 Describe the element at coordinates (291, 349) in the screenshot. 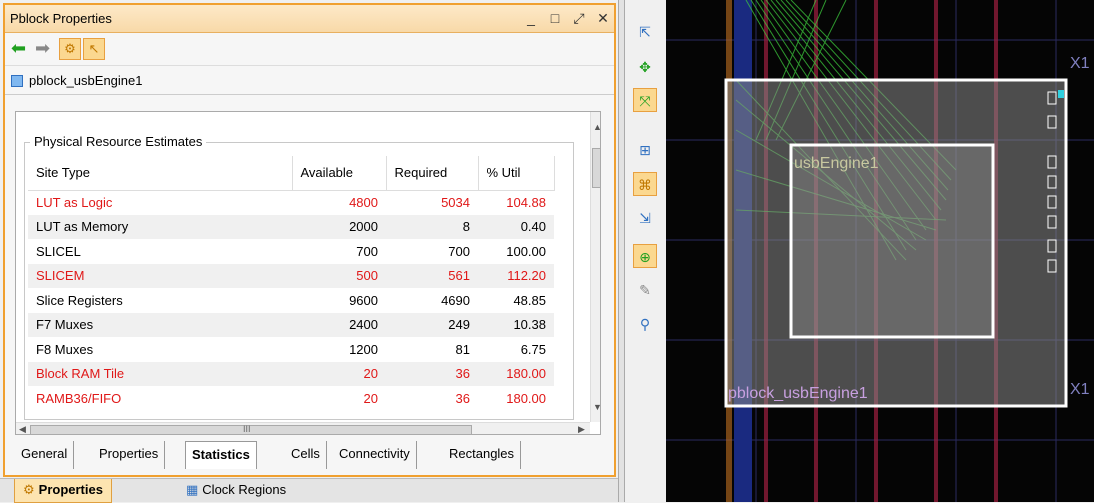

I see `table-row: F8 Muxes 1200 81 6.75` at that location.